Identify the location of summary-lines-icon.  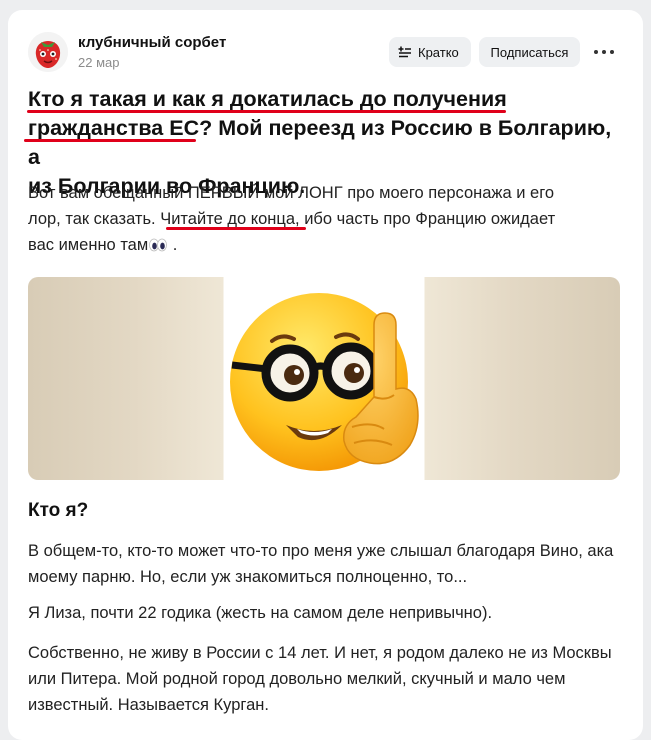
(404, 52).